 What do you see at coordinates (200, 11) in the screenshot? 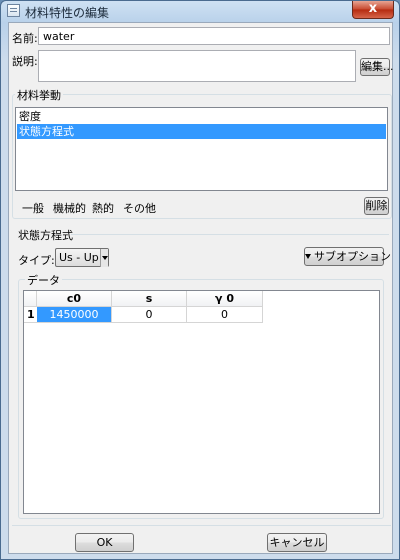
I see `title-bar: 材料特性の編集 x` at bounding box center [200, 11].